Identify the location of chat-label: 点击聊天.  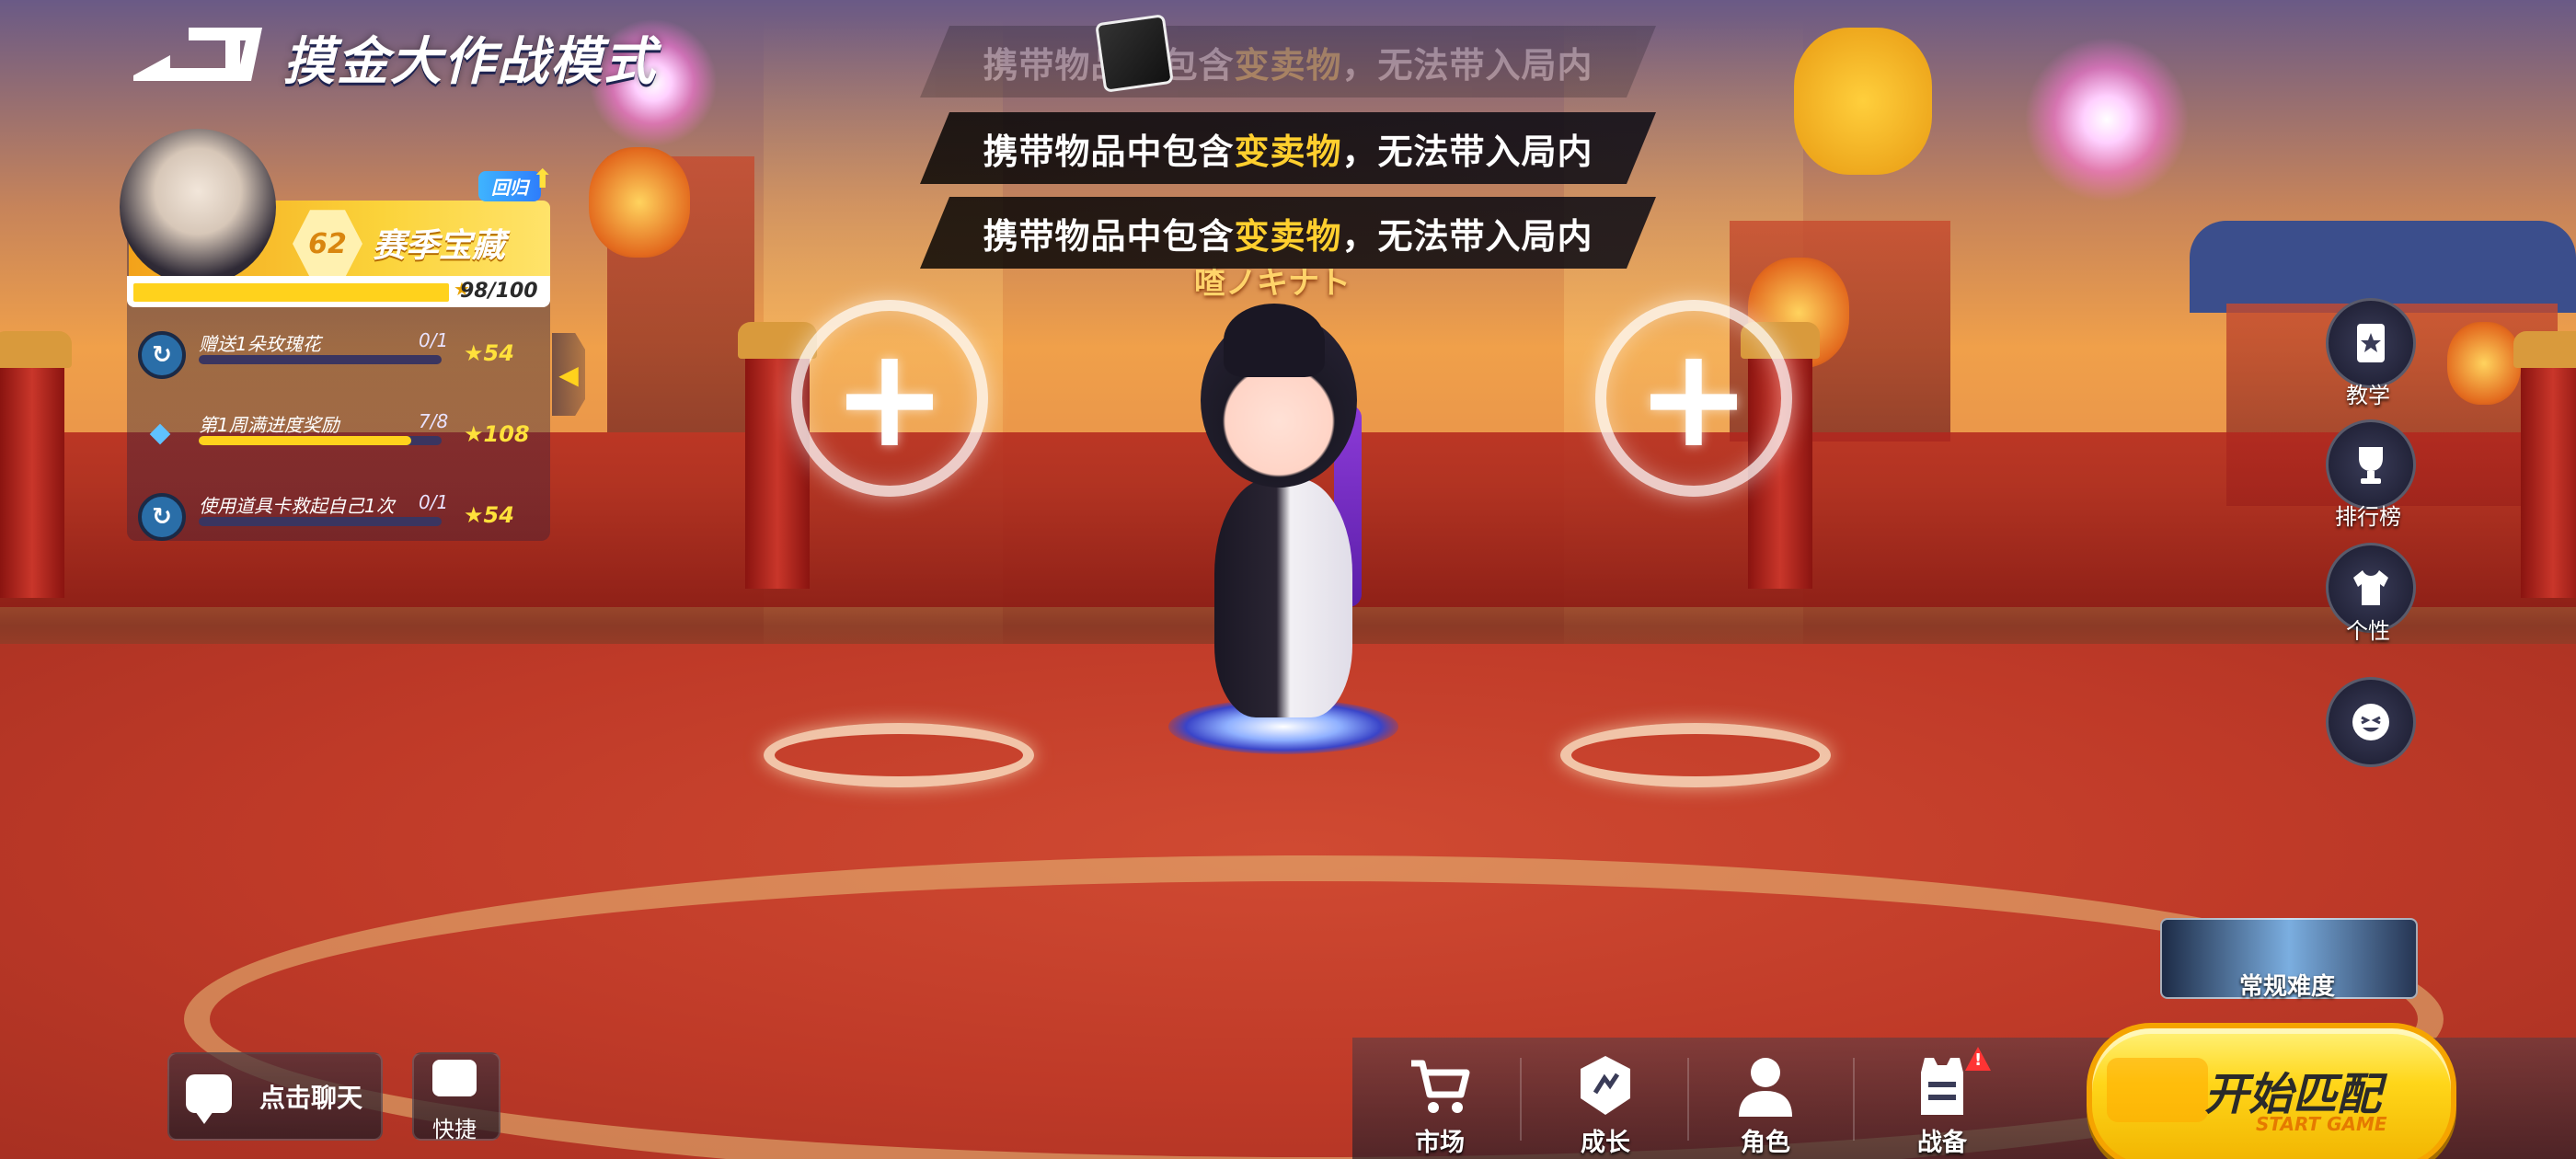
(311, 1098).